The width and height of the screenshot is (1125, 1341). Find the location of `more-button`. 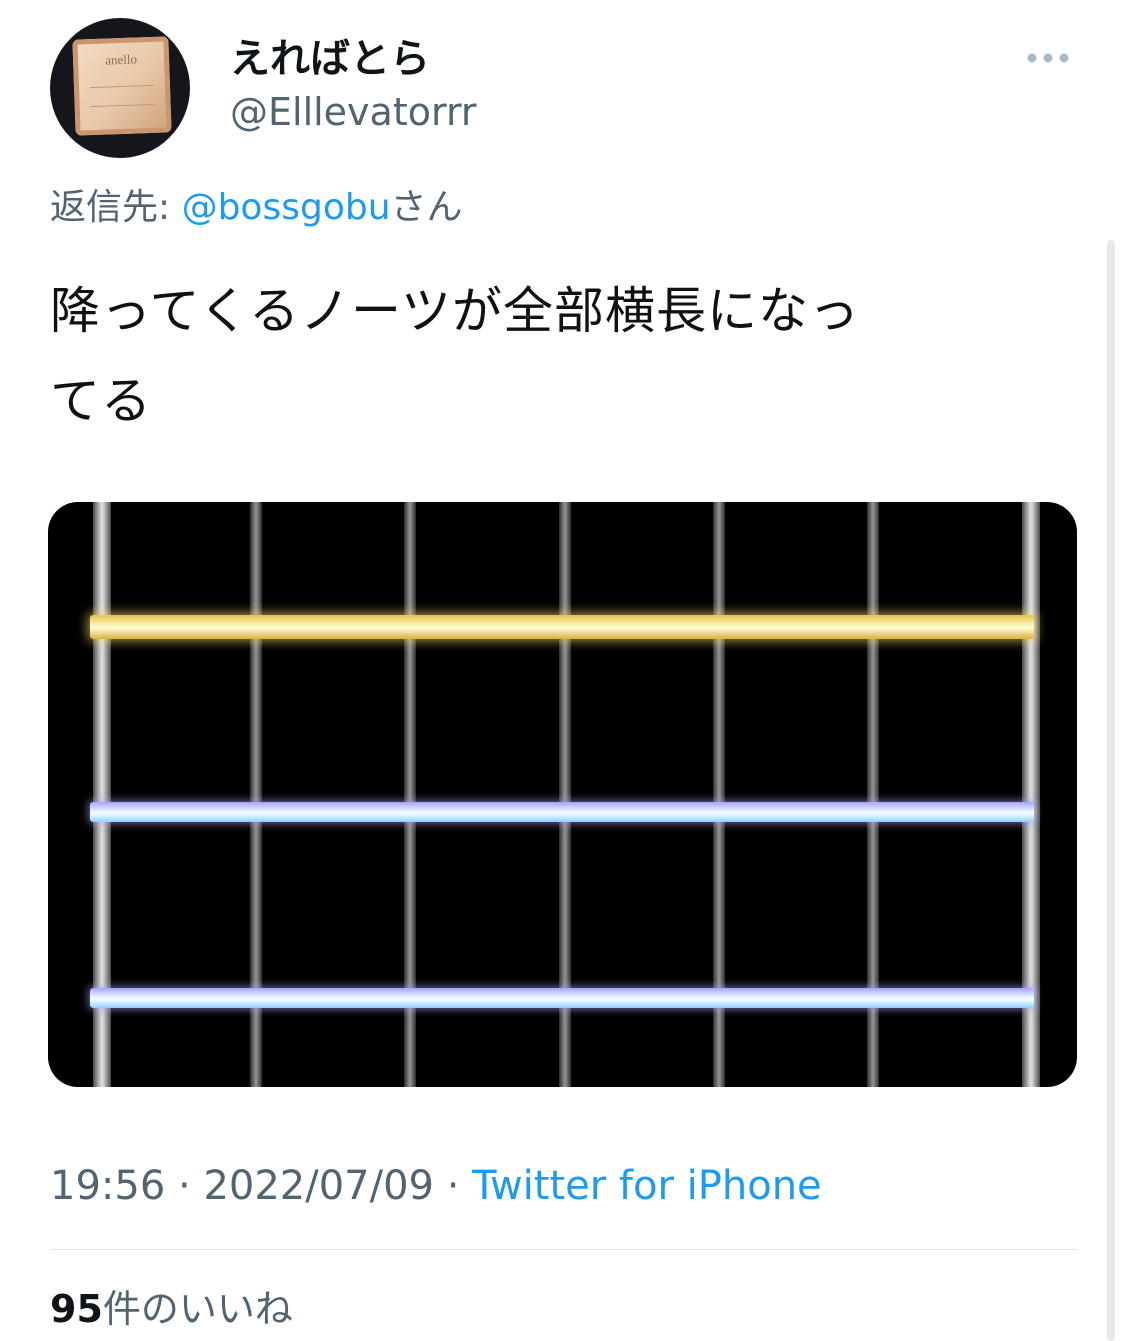

more-button is located at coordinates (1048, 58).